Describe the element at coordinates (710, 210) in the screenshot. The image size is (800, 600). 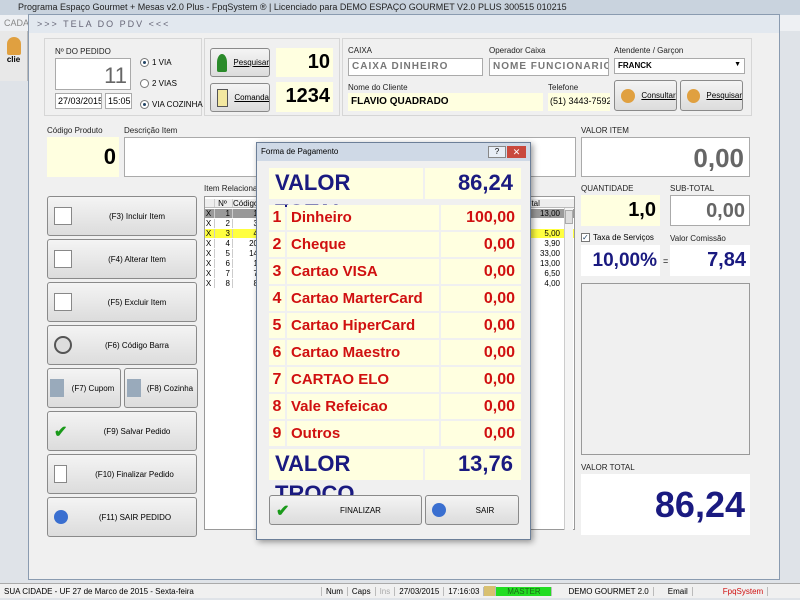
I see `subtotal-field: 0,00` at that location.